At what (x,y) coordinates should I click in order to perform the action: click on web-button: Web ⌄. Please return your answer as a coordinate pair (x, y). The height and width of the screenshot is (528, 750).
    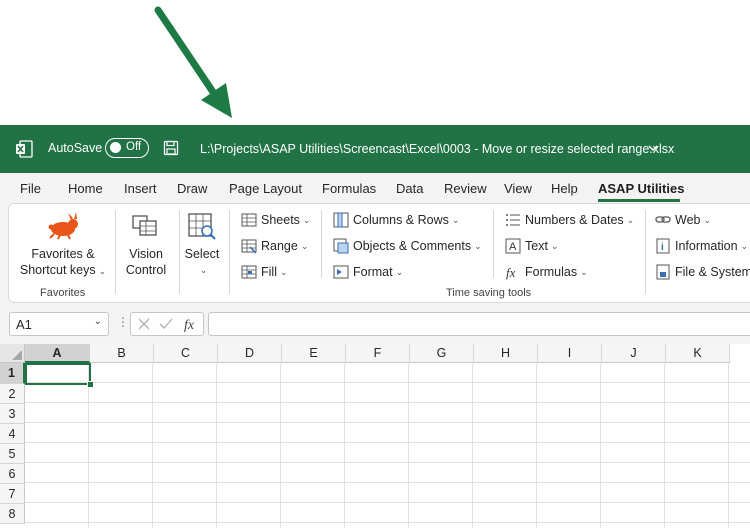
    Looking at the image, I should click on (683, 220).